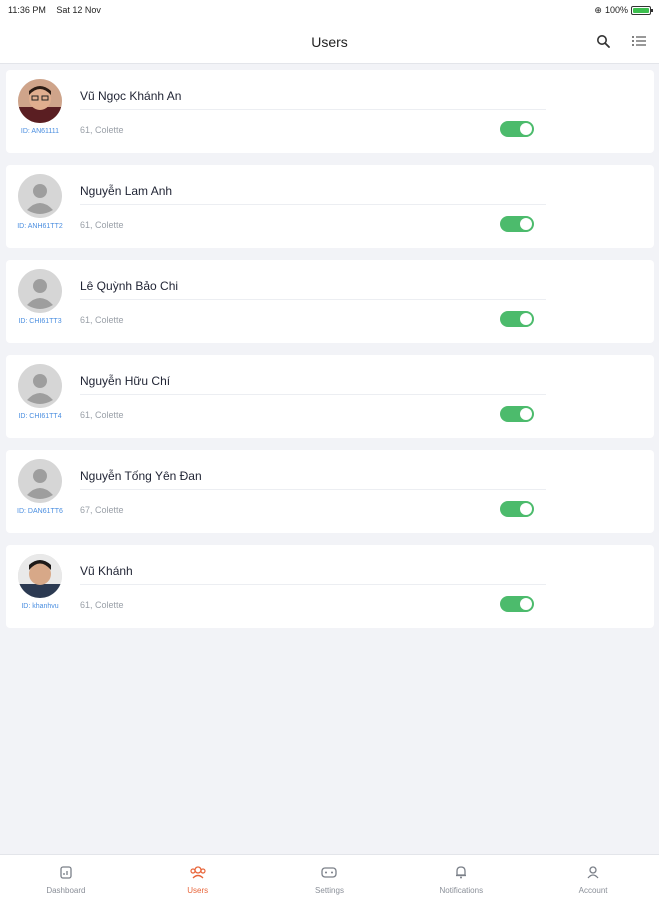 The height and width of the screenshot is (900, 659). Describe the element at coordinates (593, 872) in the screenshot. I see `account-icon` at that location.